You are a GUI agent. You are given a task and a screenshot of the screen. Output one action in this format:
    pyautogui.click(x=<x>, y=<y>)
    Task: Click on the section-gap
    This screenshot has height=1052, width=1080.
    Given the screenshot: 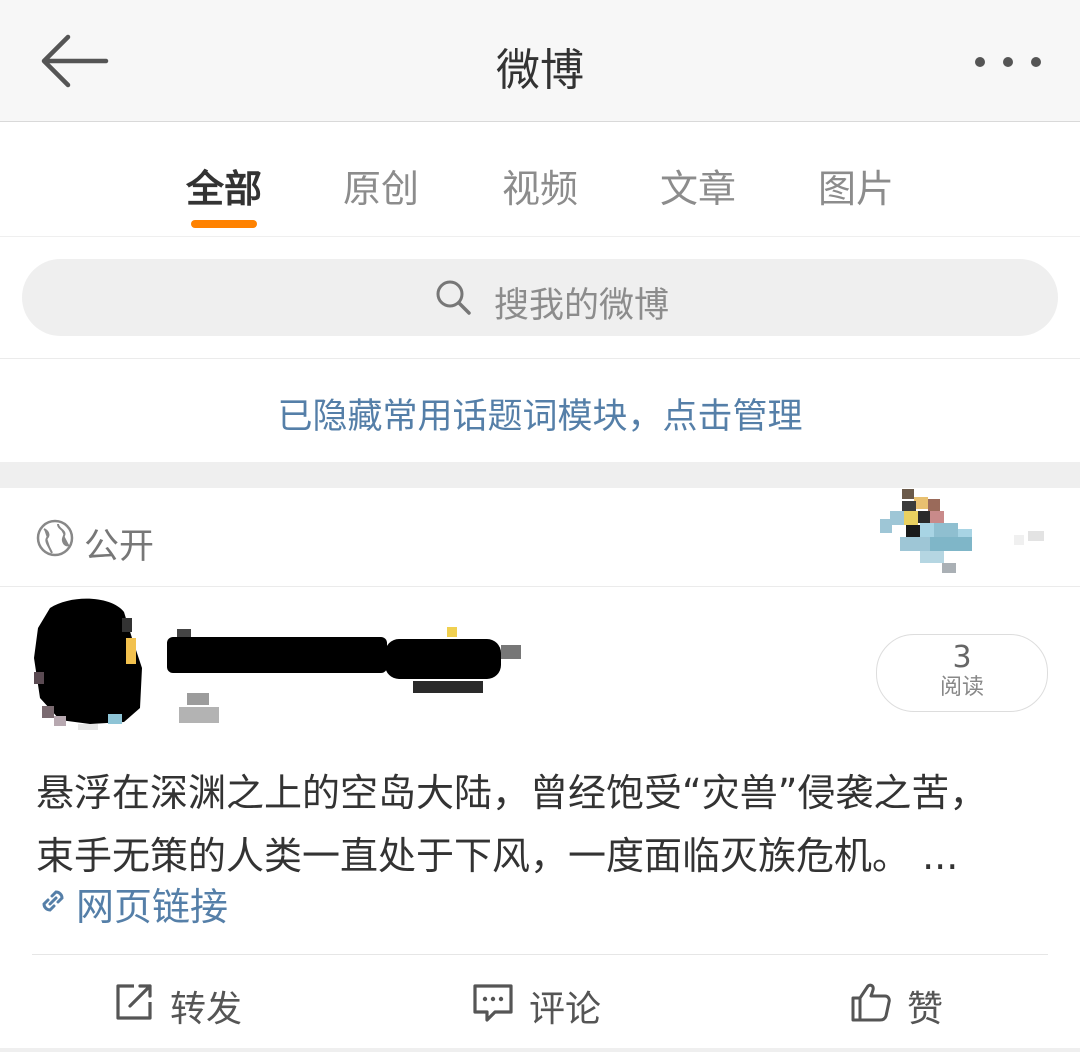 What is the action you would take?
    pyautogui.click(x=540, y=475)
    